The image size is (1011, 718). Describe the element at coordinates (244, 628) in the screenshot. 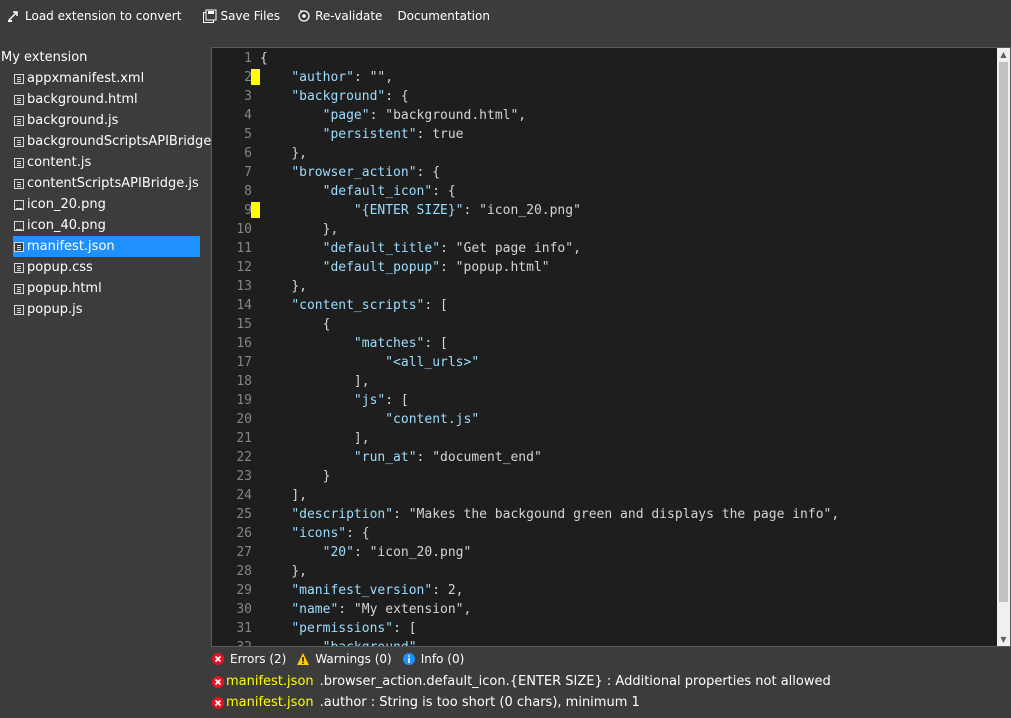

I see `line-number: 31` at that location.